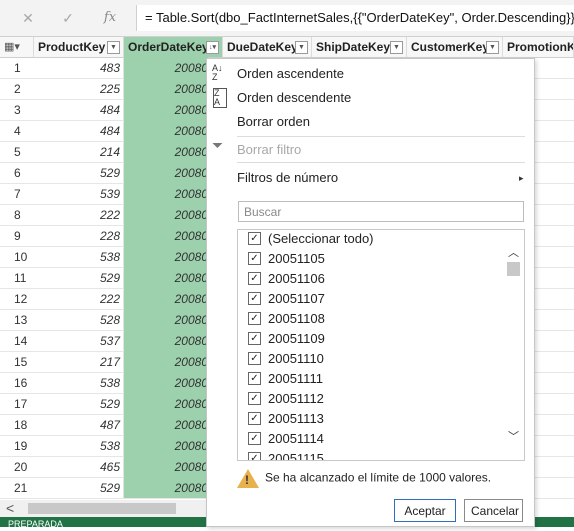 This screenshot has height=531, width=574. What do you see at coordinates (296, 418) in the screenshot?
I see `list-item-label: 20051113` at bounding box center [296, 418].